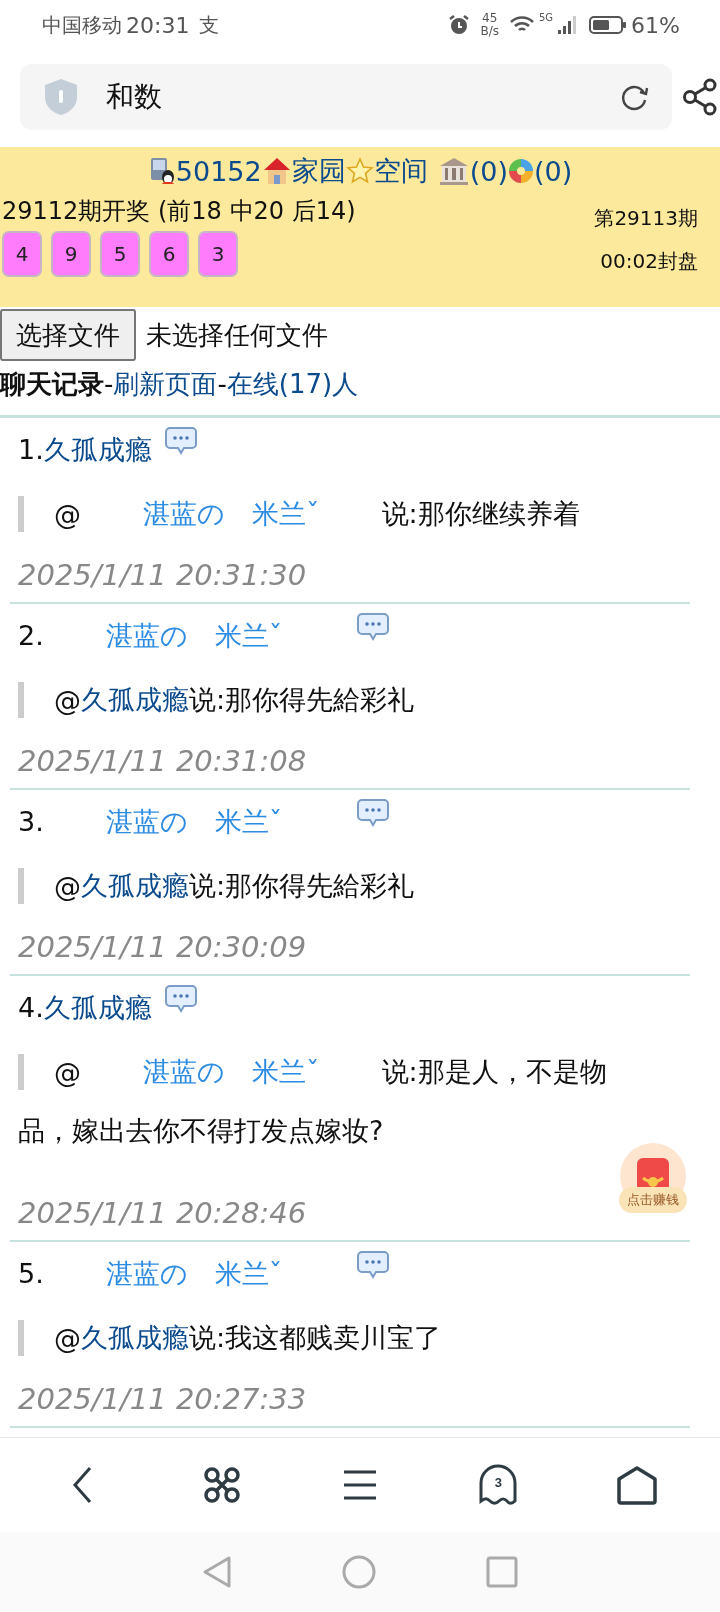 This screenshot has width=720, height=1612. What do you see at coordinates (162, 575) in the screenshot?
I see `message-time: 2025/1/11 20:31:30` at bounding box center [162, 575].